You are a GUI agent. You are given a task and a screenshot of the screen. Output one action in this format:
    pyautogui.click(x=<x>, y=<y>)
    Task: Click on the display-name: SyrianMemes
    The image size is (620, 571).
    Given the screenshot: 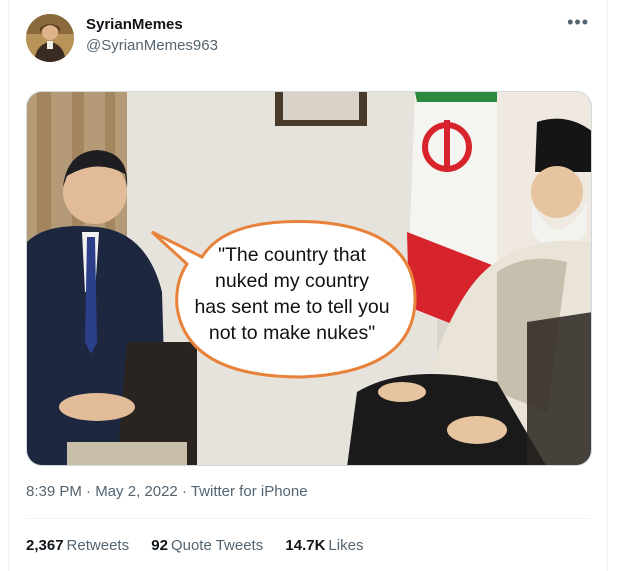 What is the action you would take?
    pyautogui.click(x=134, y=24)
    